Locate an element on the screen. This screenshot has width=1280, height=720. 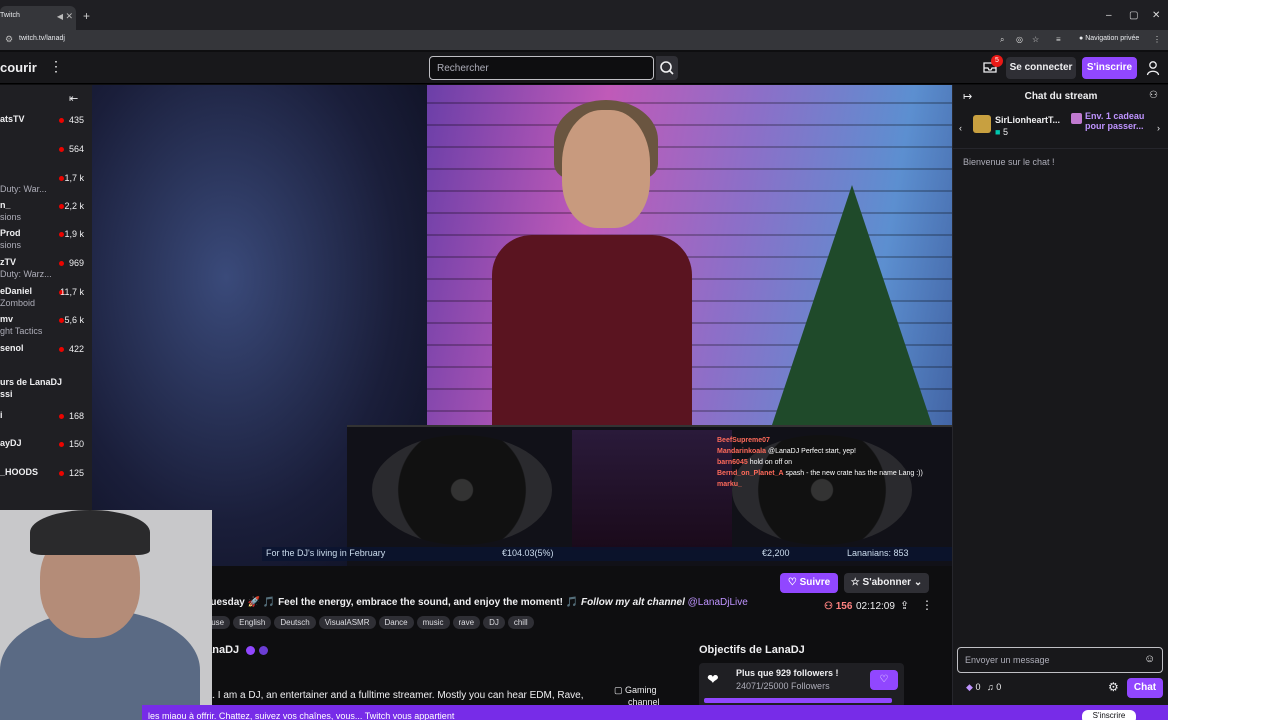
site-info-icon: ⚙ is located at coordinates (9, 39).